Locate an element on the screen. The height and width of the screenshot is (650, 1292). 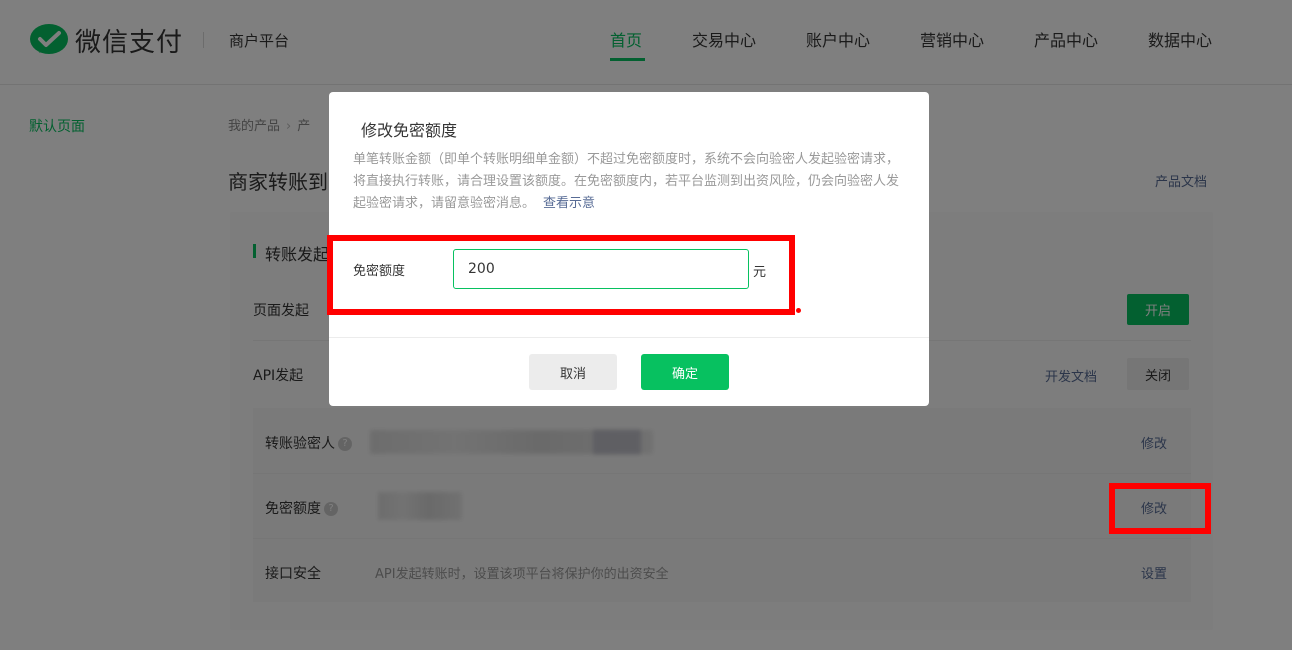
dialog-title: 修改免密额度 is located at coordinates (409, 130).